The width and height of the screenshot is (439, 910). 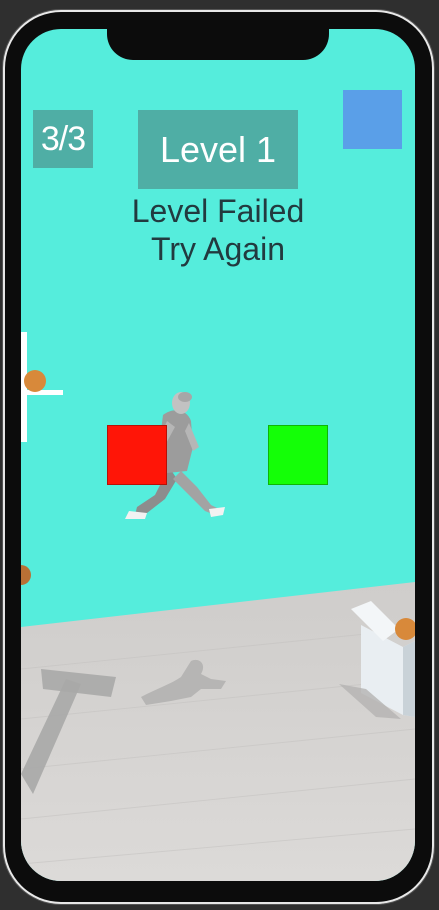 What do you see at coordinates (298, 455) in the screenshot?
I see `green-target-square` at bounding box center [298, 455].